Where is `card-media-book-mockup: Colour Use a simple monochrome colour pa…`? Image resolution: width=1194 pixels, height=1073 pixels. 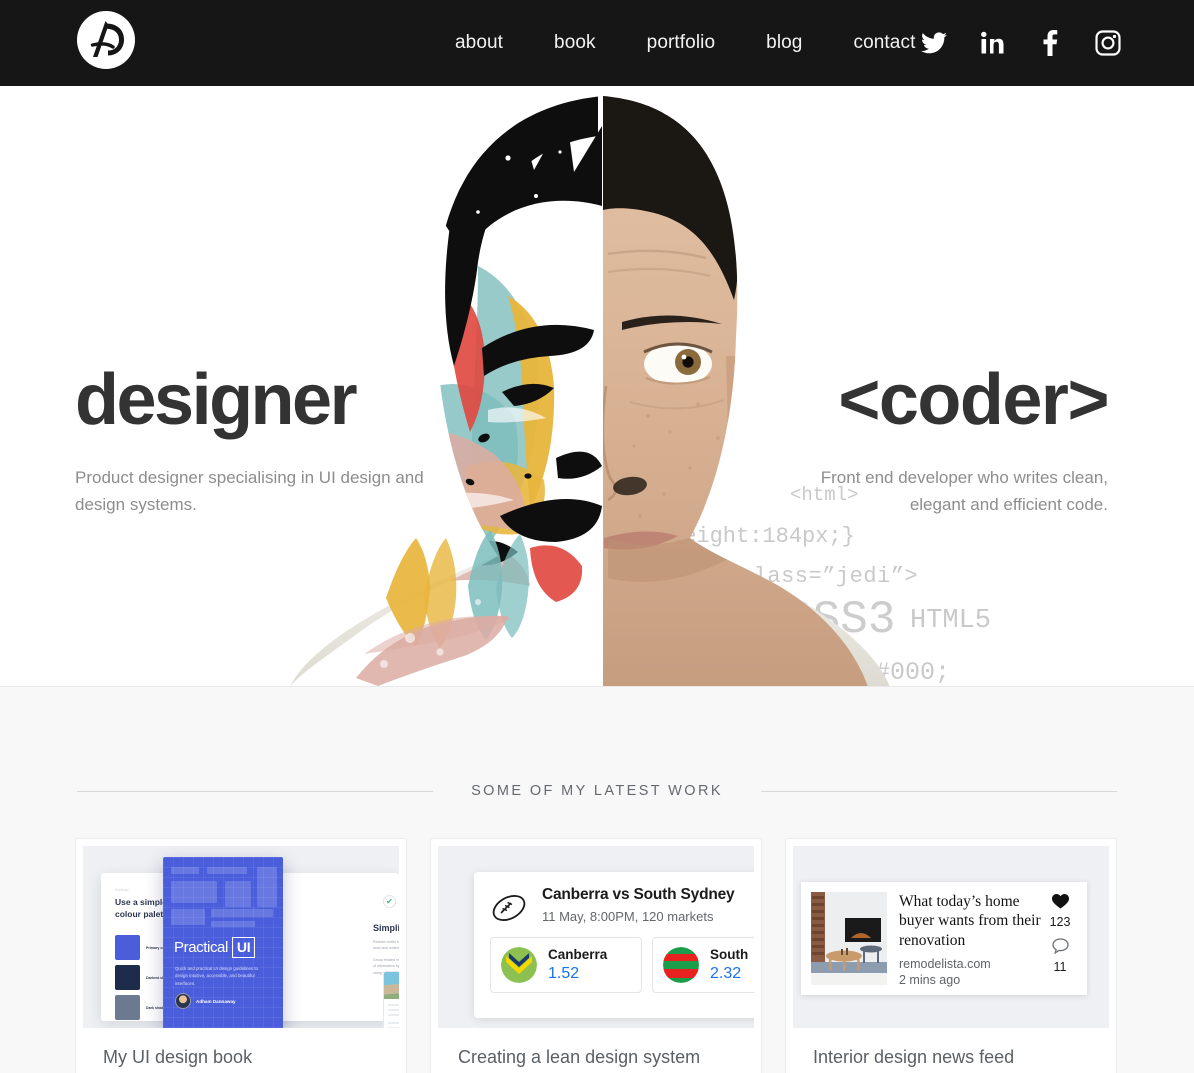
card-media-book-mockup: Colour Use a simple monochrome colour pa… is located at coordinates (241, 937).